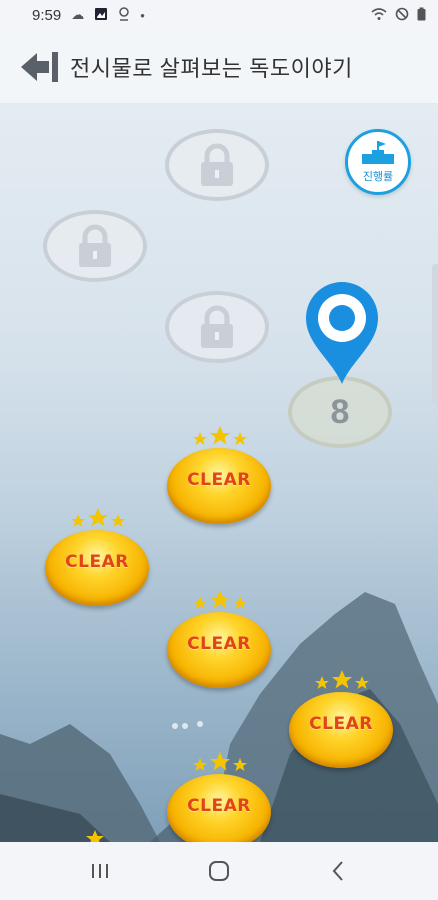 The width and height of the screenshot is (438, 900). I want to click on back-button, so click(40, 67).